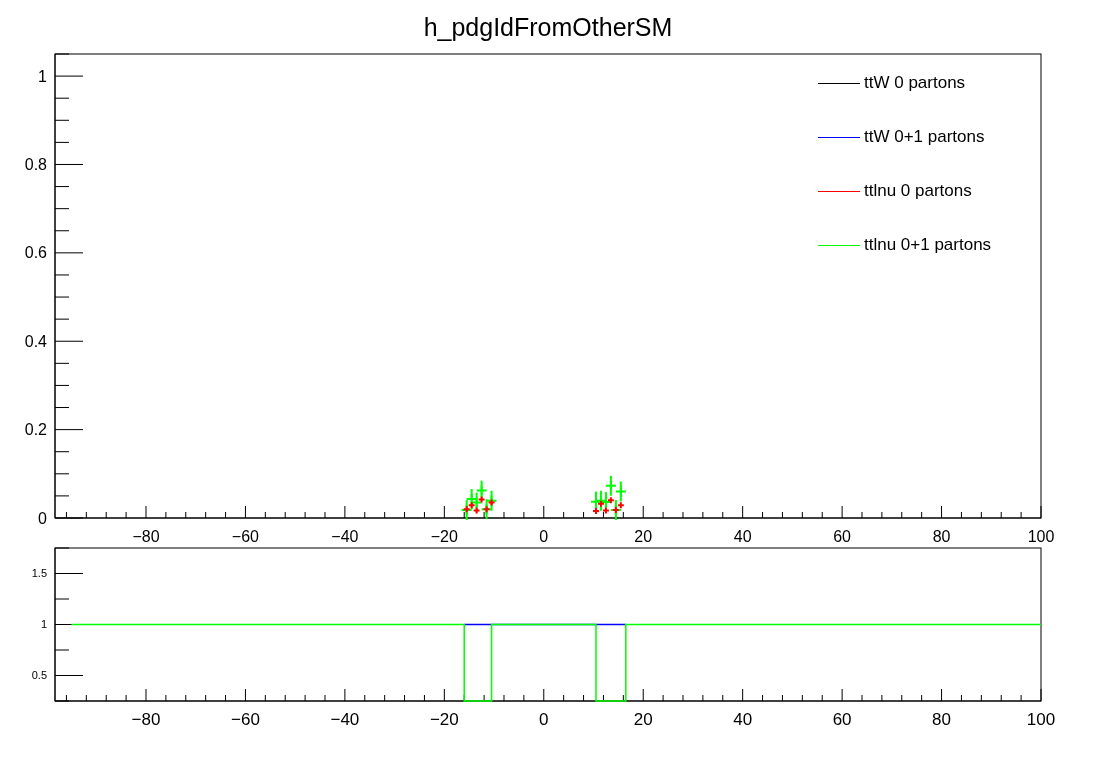  Describe the element at coordinates (35, 253) in the screenshot. I see `y-tick-label: 0.6` at that location.